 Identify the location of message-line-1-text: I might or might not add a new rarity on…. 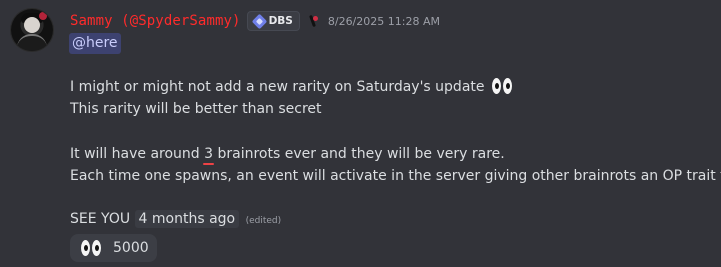
(277, 87).